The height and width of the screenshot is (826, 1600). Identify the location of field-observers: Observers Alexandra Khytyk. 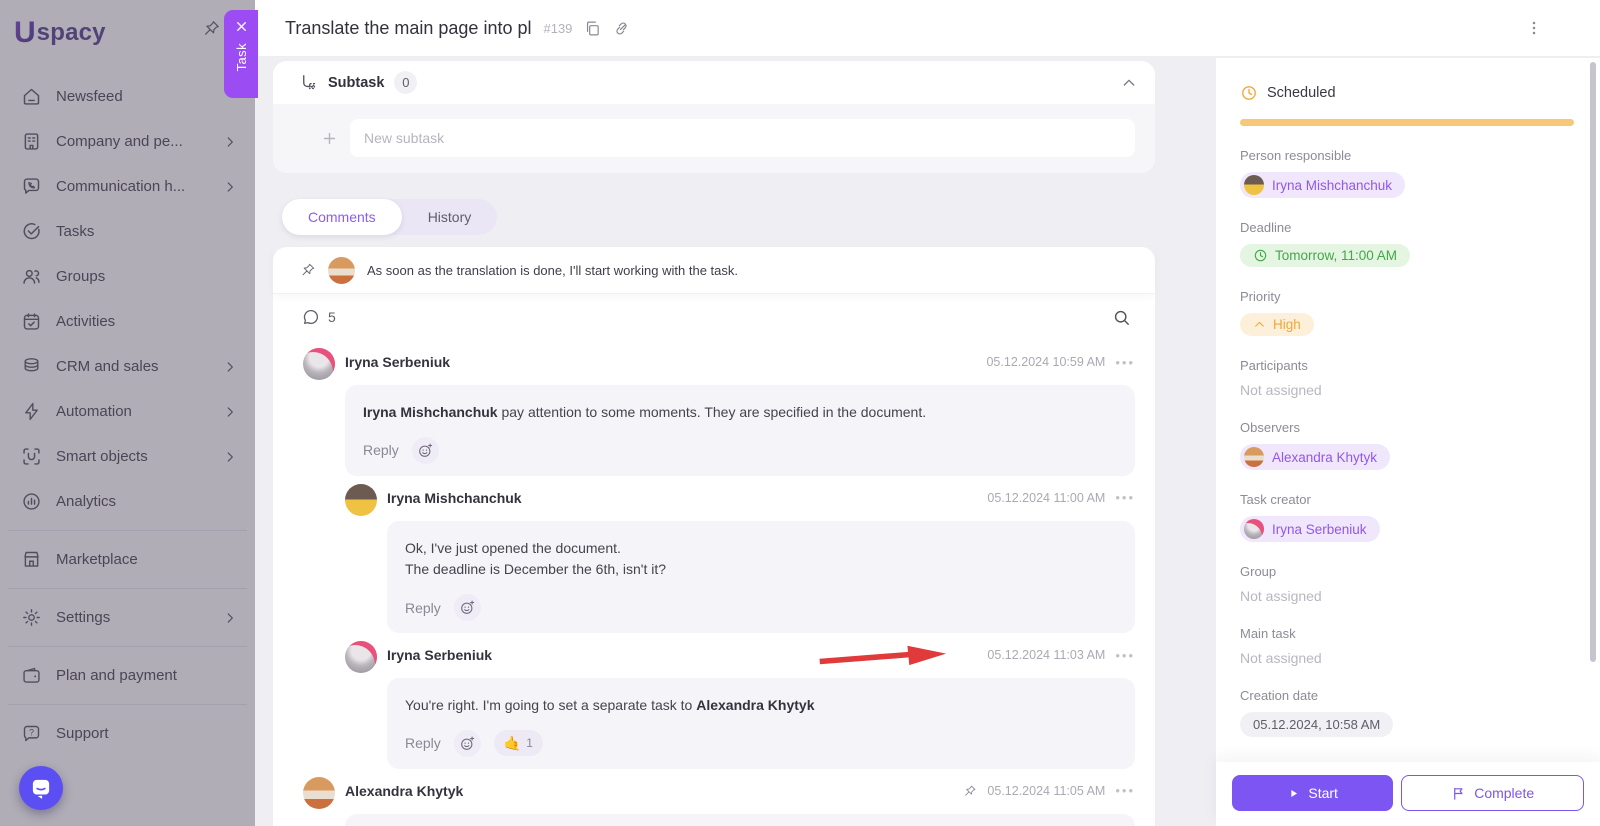
(1407, 445).